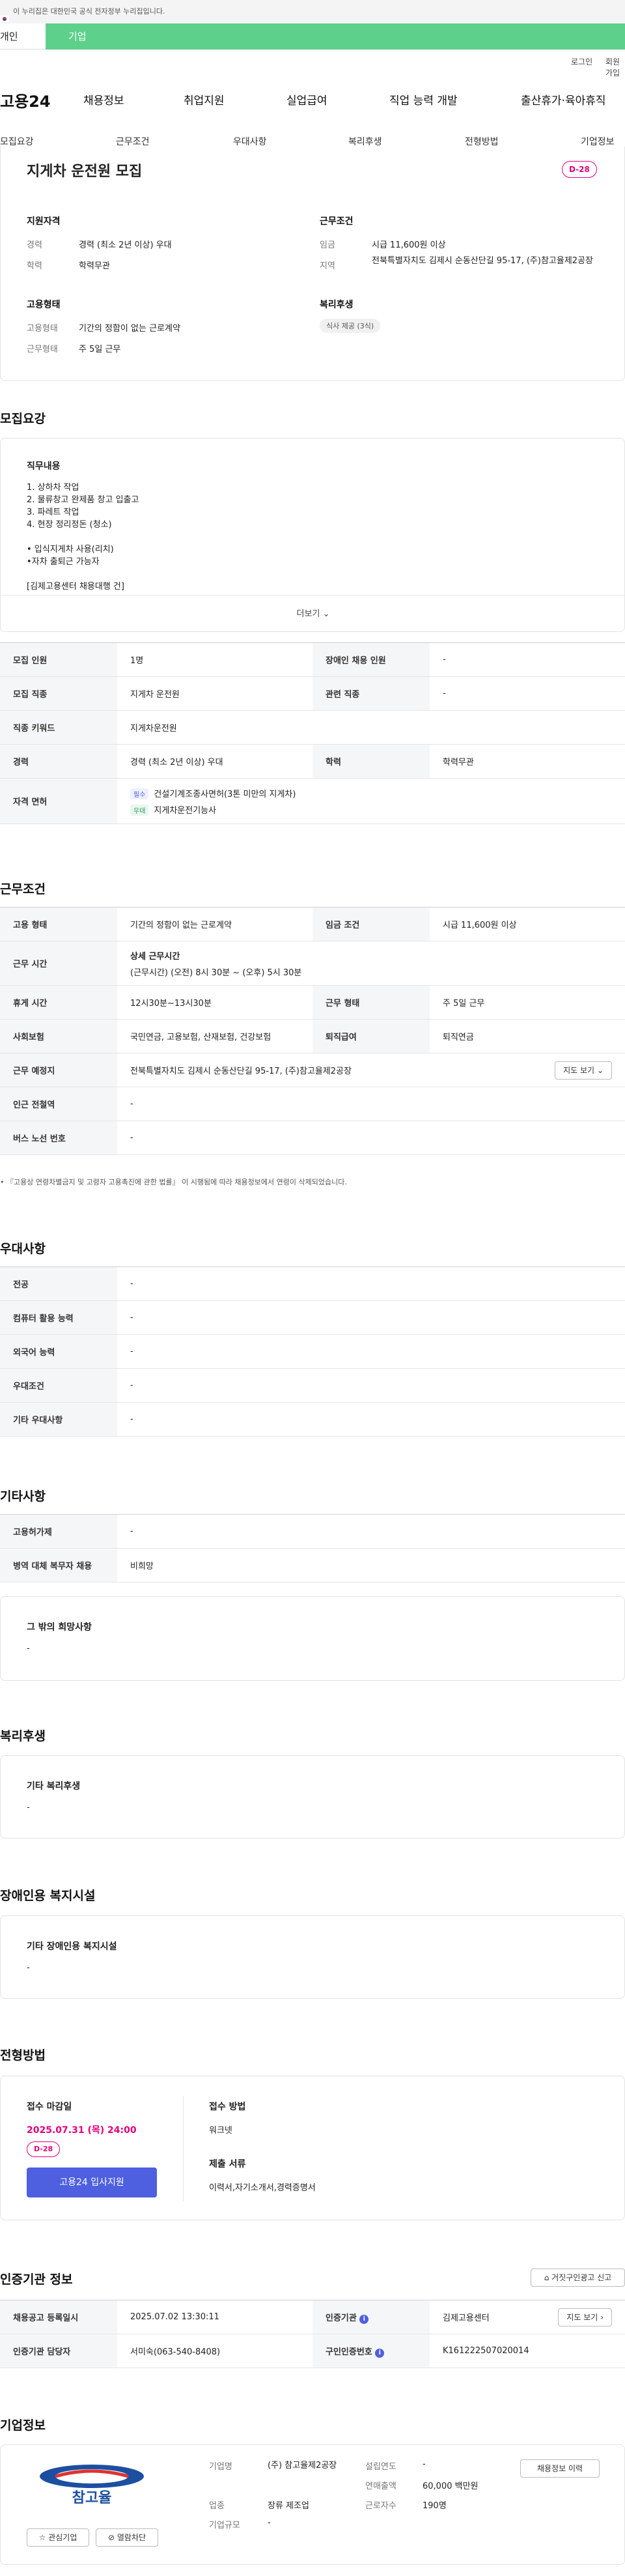 Image resolution: width=625 pixels, height=2576 pixels. I want to click on map-button: 지도 보기 ⌄, so click(583, 1070).